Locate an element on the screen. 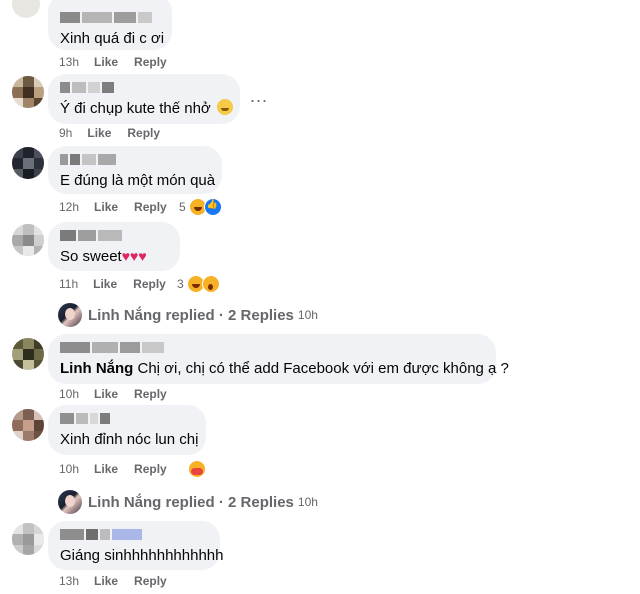 The image size is (640, 594). blushing-face-icon is located at coordinates (224, 107).